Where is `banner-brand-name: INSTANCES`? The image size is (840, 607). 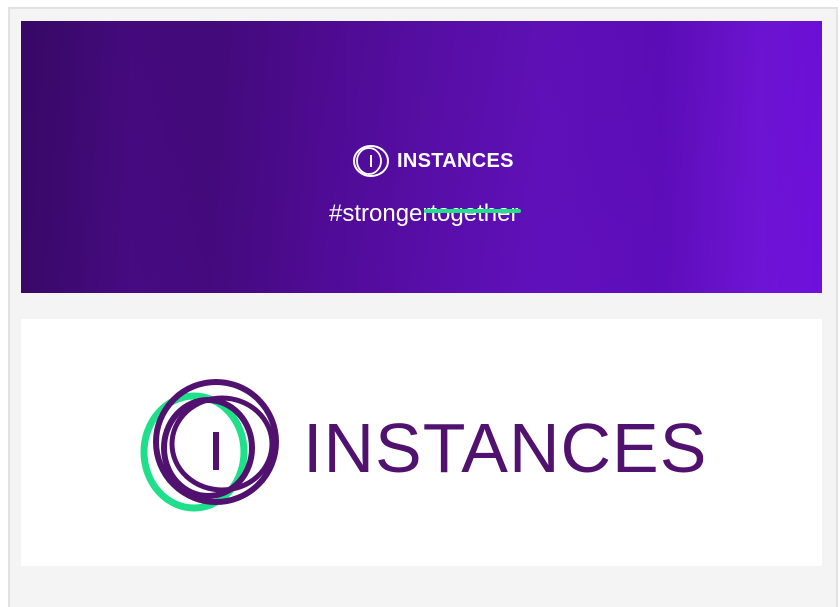
banner-brand-name: INSTANCES is located at coordinates (455, 161).